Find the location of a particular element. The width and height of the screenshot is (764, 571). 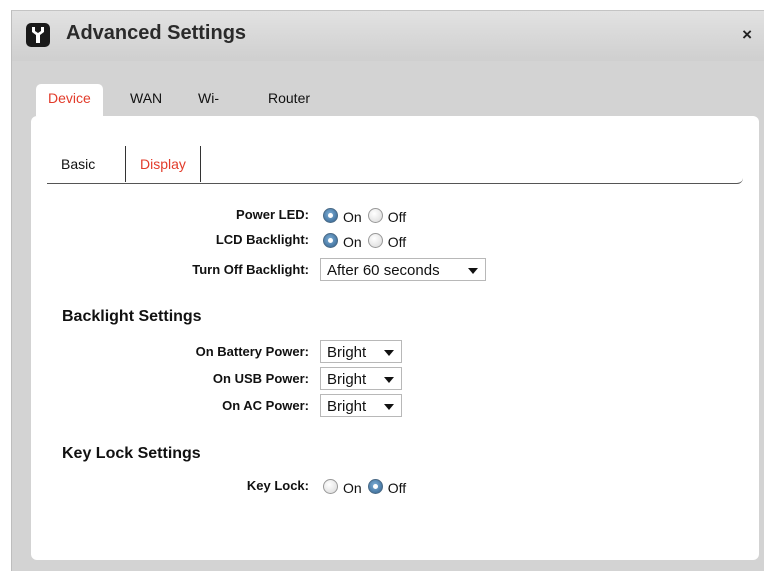

power-led-on-label: On is located at coordinates (352, 217).